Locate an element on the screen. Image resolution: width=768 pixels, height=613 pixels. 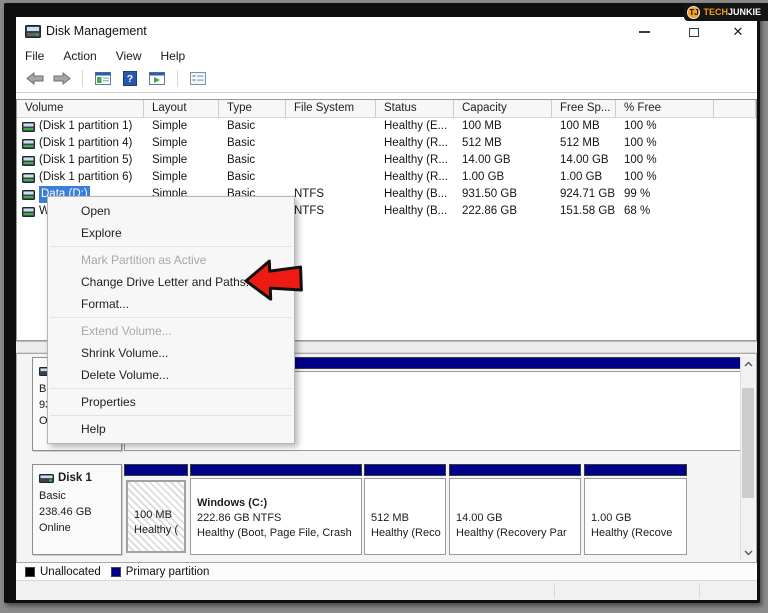
disk1-partition-512mb: 512 MB Healthy (Reco is located at coordinates (405, 509).